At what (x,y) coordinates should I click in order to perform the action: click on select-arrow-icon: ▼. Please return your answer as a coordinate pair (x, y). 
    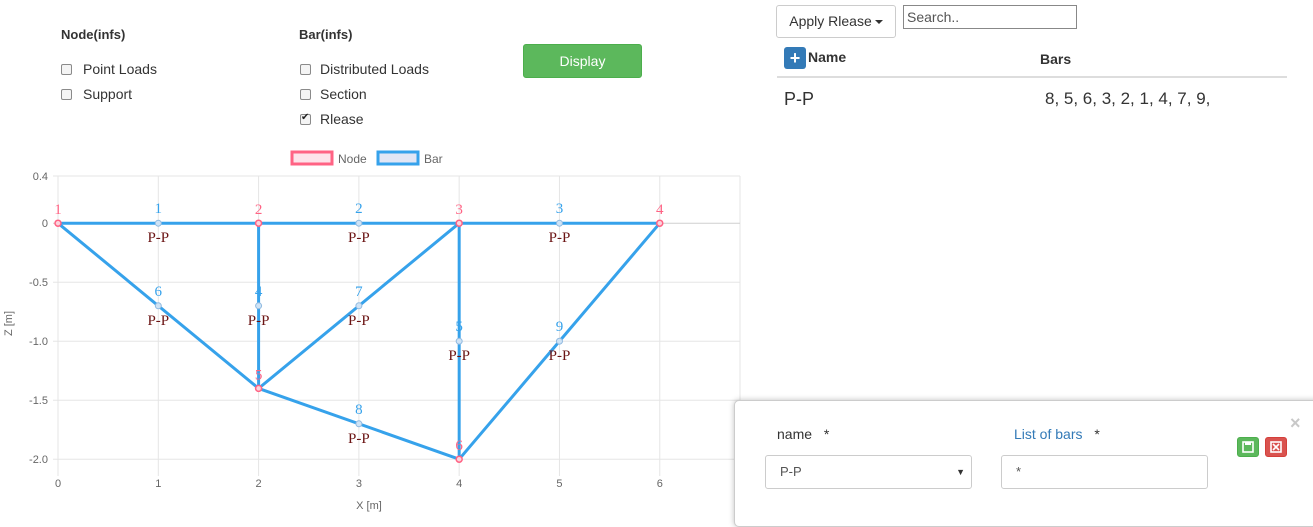
    Looking at the image, I should click on (960, 472).